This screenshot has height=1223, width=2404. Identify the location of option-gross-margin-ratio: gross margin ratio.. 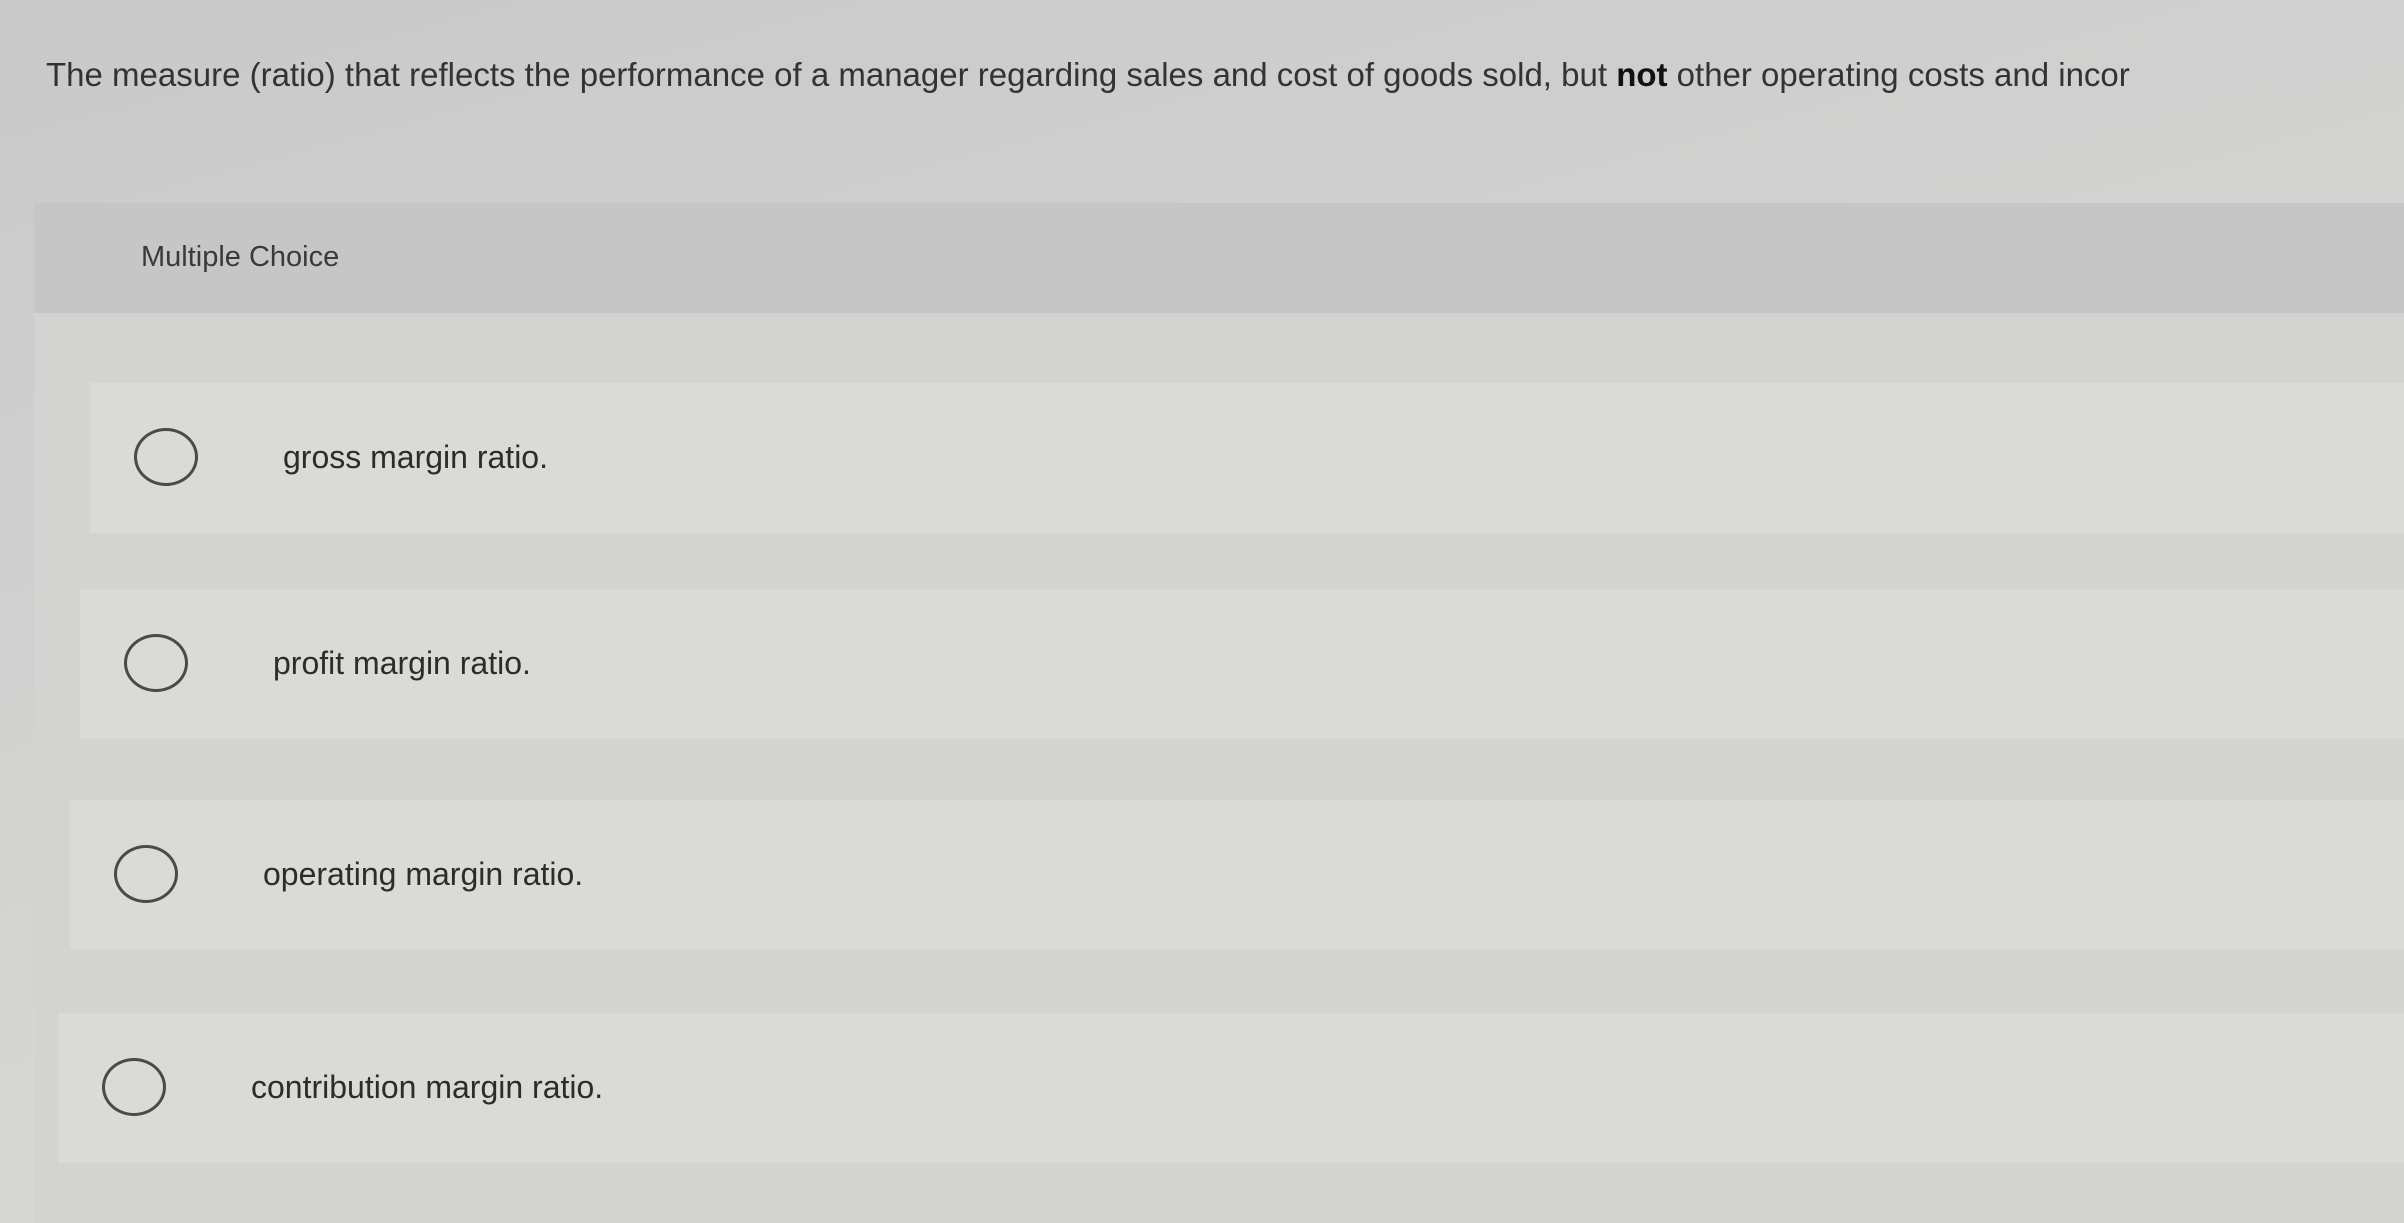
(1247, 458).